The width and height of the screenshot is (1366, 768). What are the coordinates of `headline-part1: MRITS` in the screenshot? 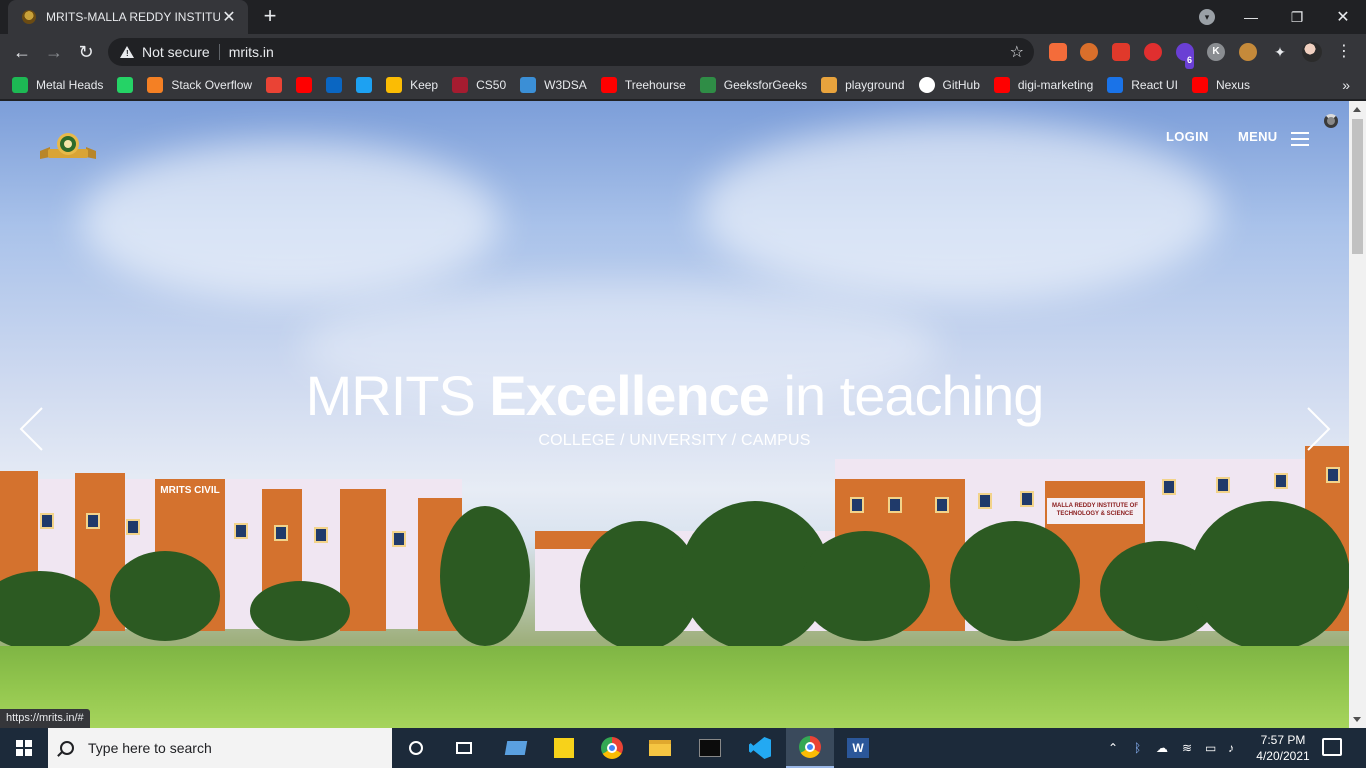 It's located at (397, 395).